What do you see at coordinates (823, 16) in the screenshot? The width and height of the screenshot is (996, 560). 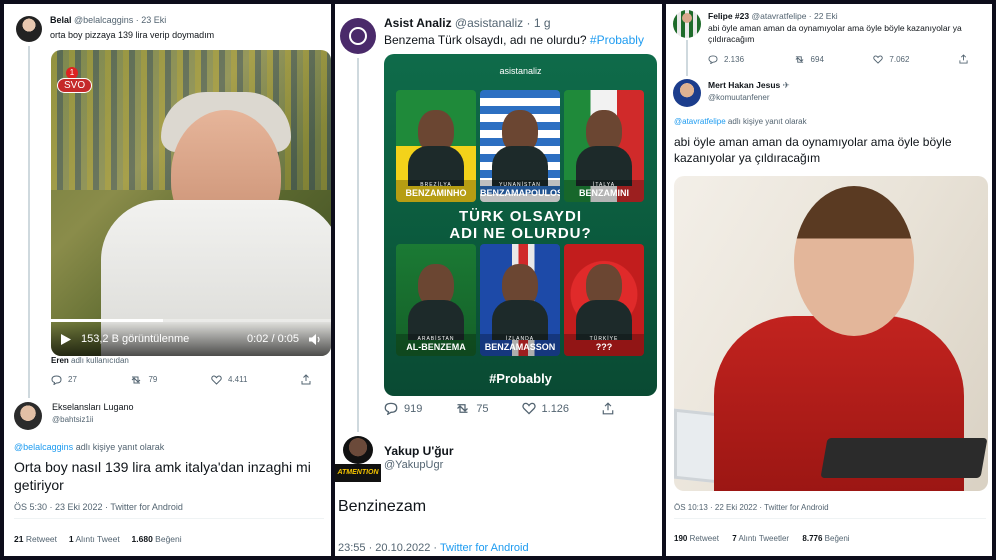 I see `tweet-time: · 22 Eki` at bounding box center [823, 16].